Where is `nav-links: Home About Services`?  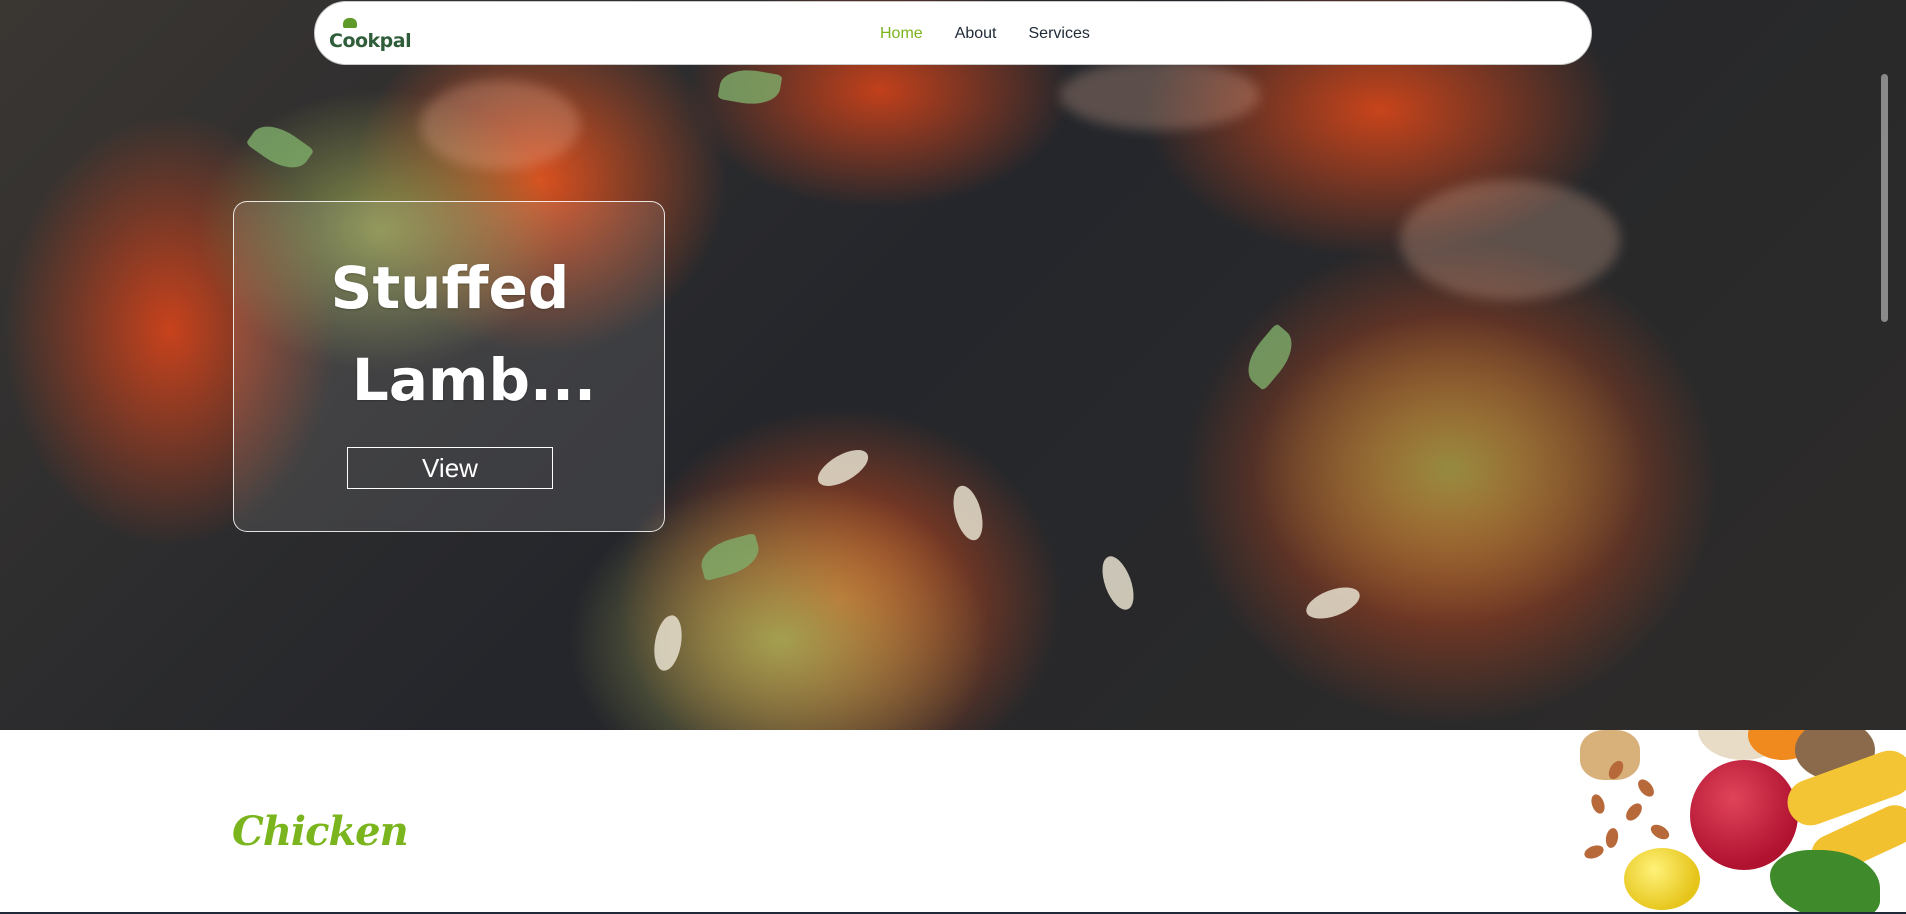 nav-links: Home About Services is located at coordinates (985, 34).